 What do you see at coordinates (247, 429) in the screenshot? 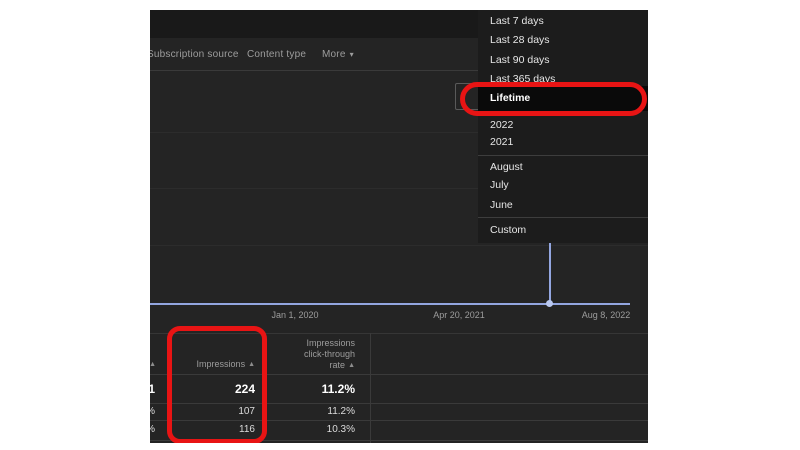
I see `cell-impressions: 116` at bounding box center [247, 429].